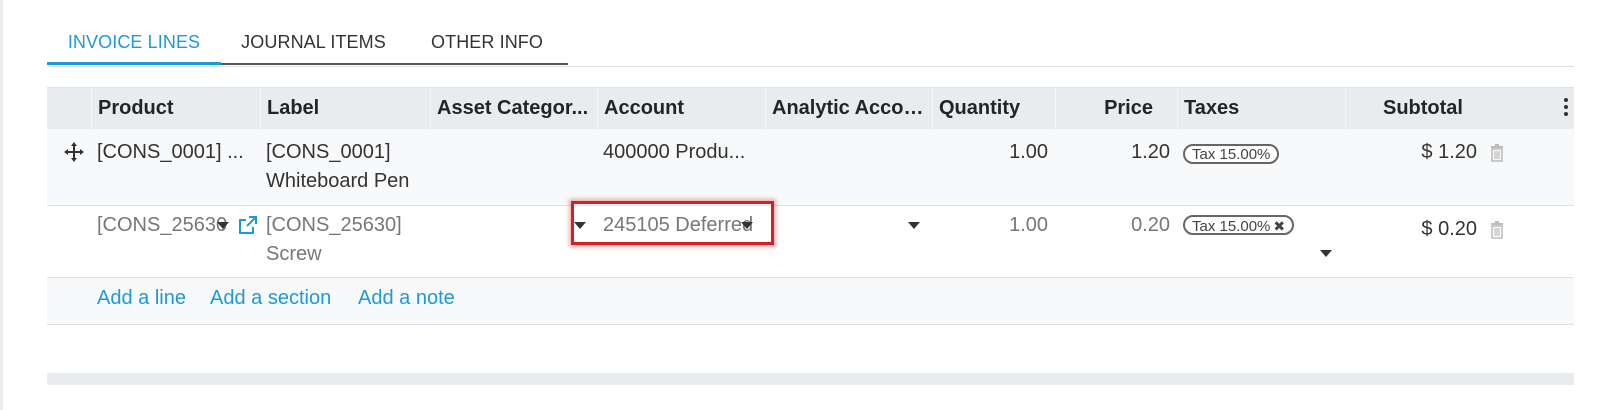  Describe the element at coordinates (1112, 152) in the screenshot. I see `price-cell: 1.20` at that location.